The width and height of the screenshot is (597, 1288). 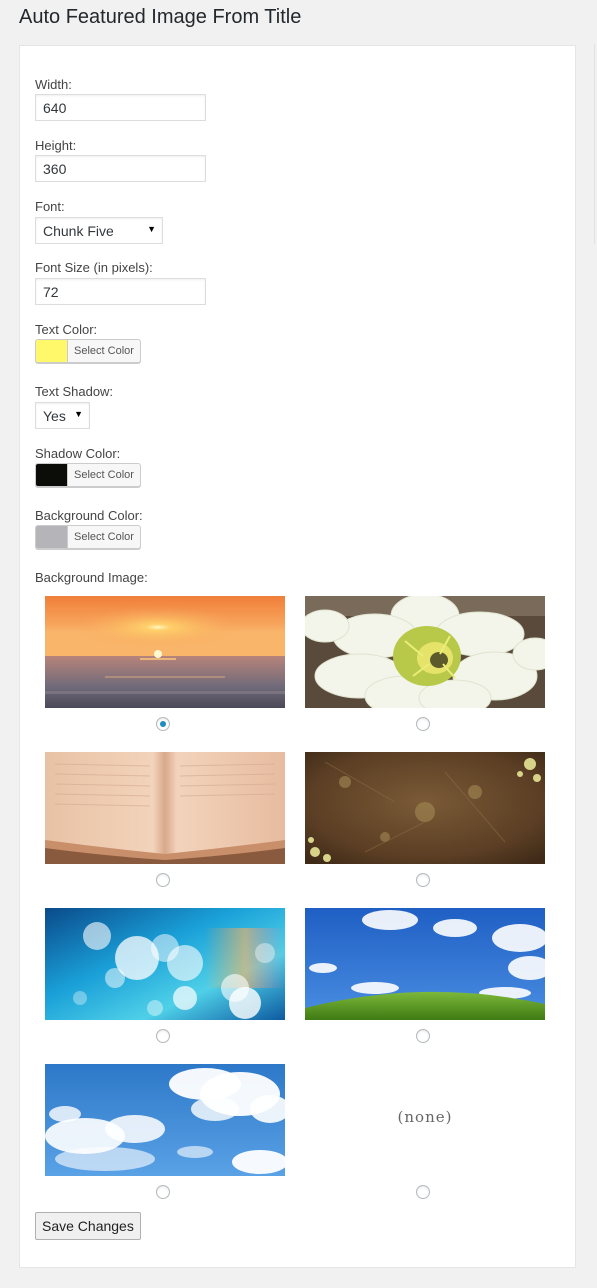 I want to click on bg-image-sunset, so click(x=165, y=652).